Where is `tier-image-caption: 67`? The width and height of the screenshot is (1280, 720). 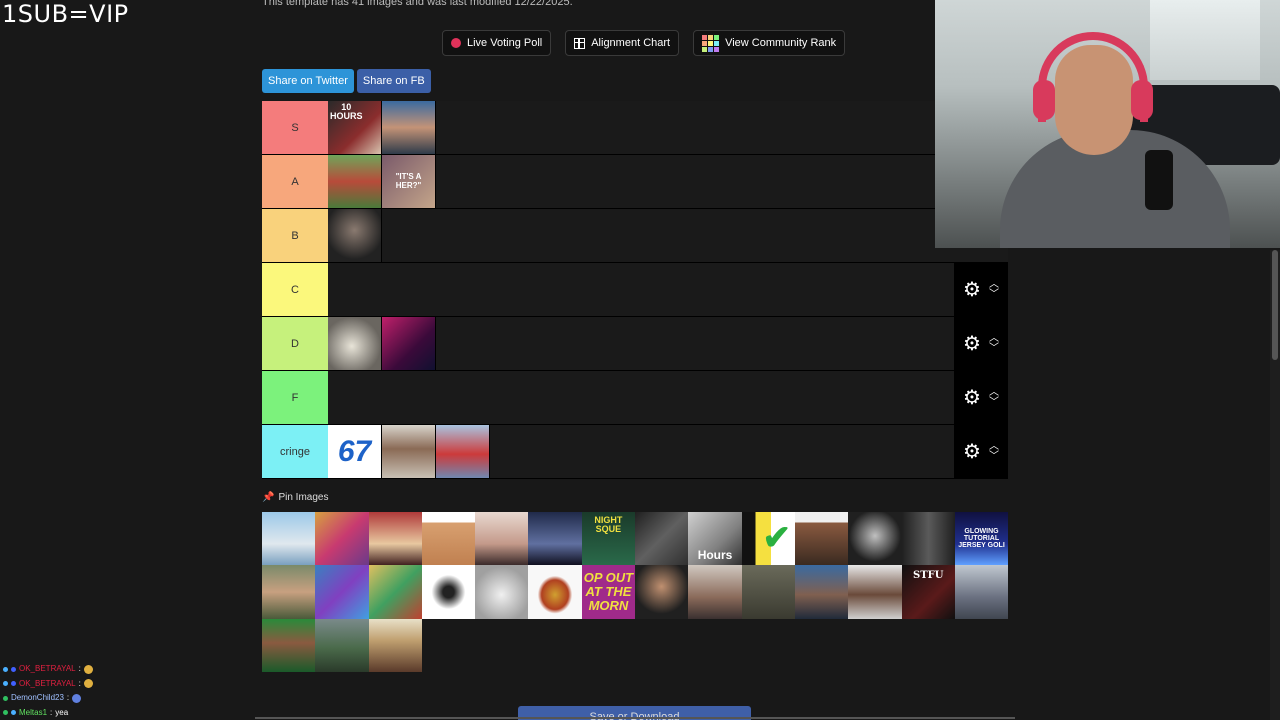 tier-image-caption: 67 is located at coordinates (354, 451).